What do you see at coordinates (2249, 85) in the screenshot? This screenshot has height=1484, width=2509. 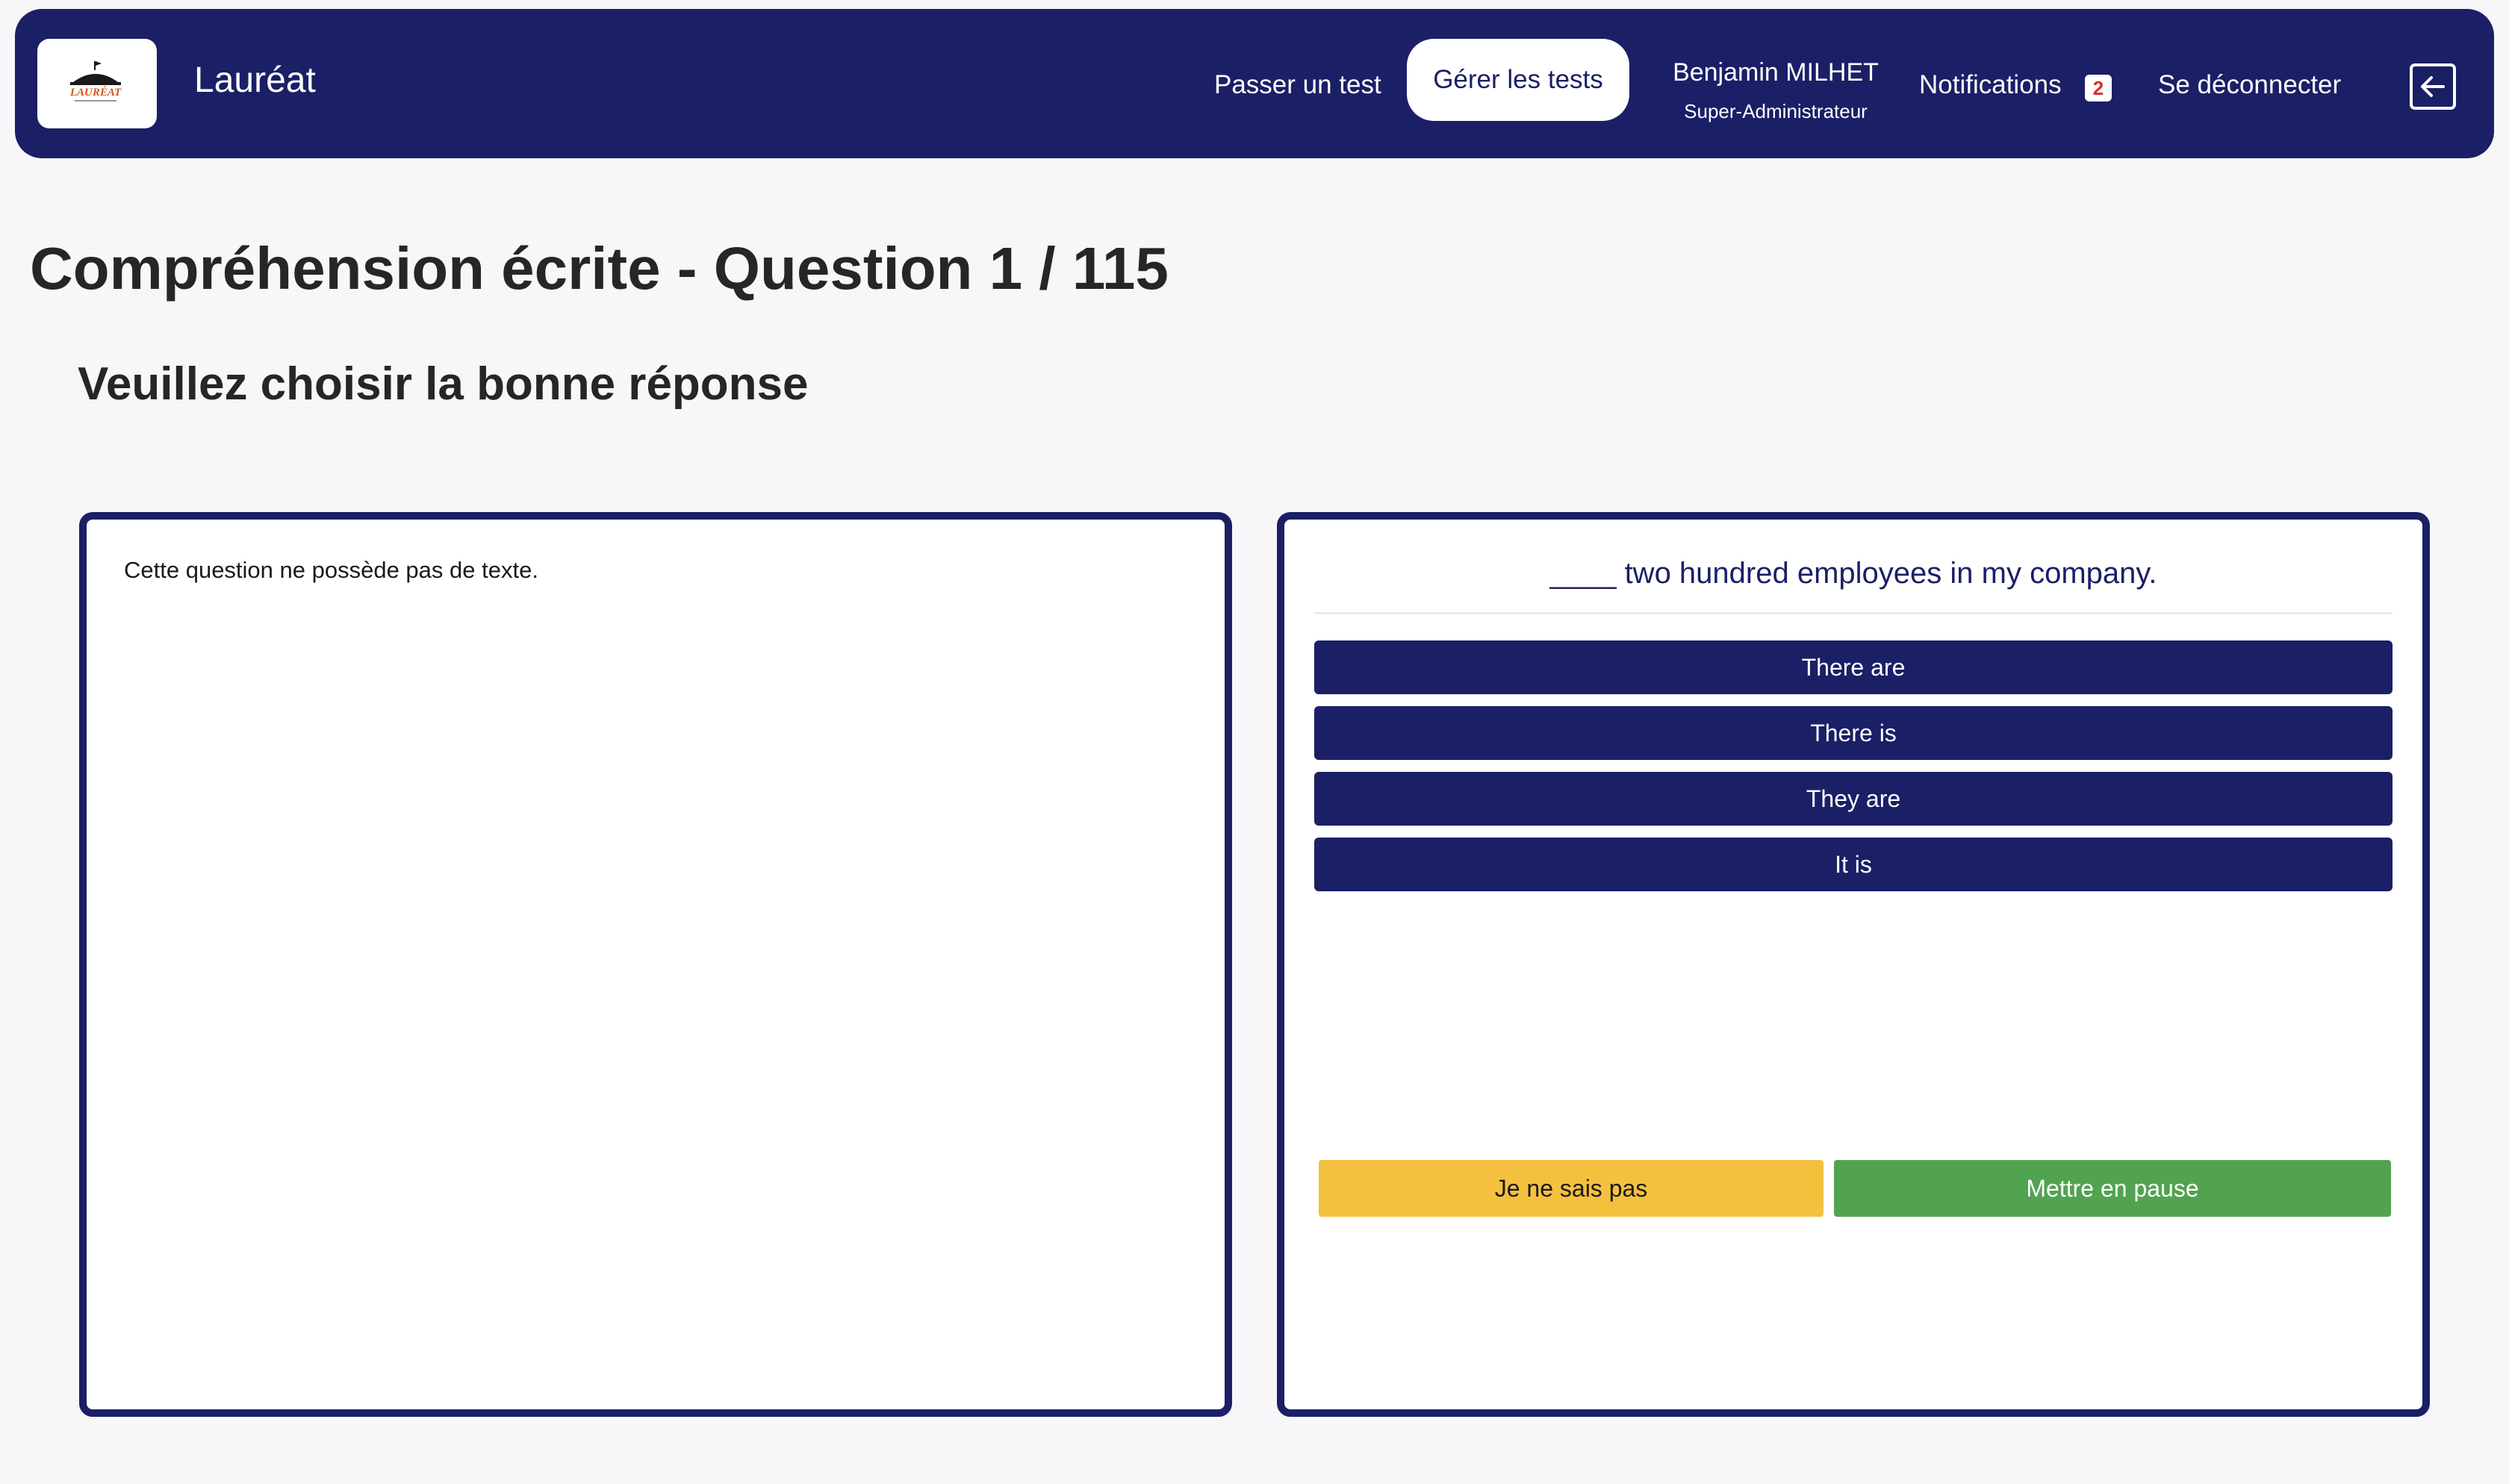 I see `nav-logout: Se déconnecter` at bounding box center [2249, 85].